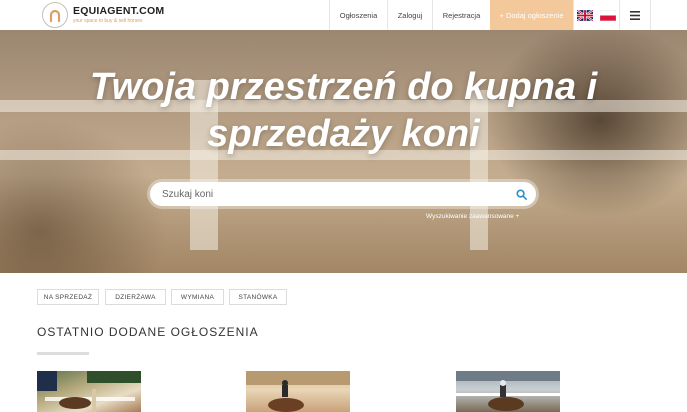 This screenshot has width=687, height=412. I want to click on nav-login: Zaloguj, so click(409, 15).